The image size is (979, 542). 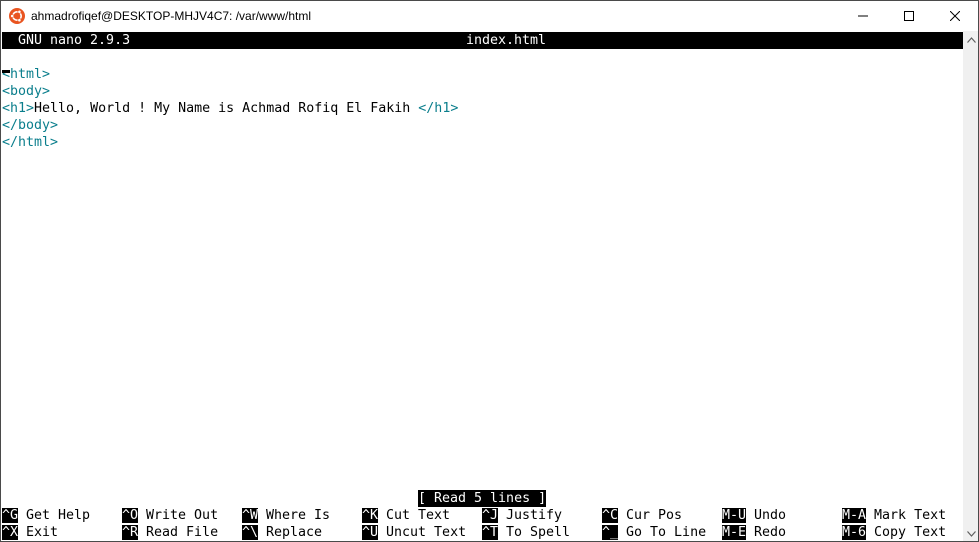 What do you see at coordinates (422, 532) in the screenshot?
I see `shortcut-label: Uncut Text` at bounding box center [422, 532].